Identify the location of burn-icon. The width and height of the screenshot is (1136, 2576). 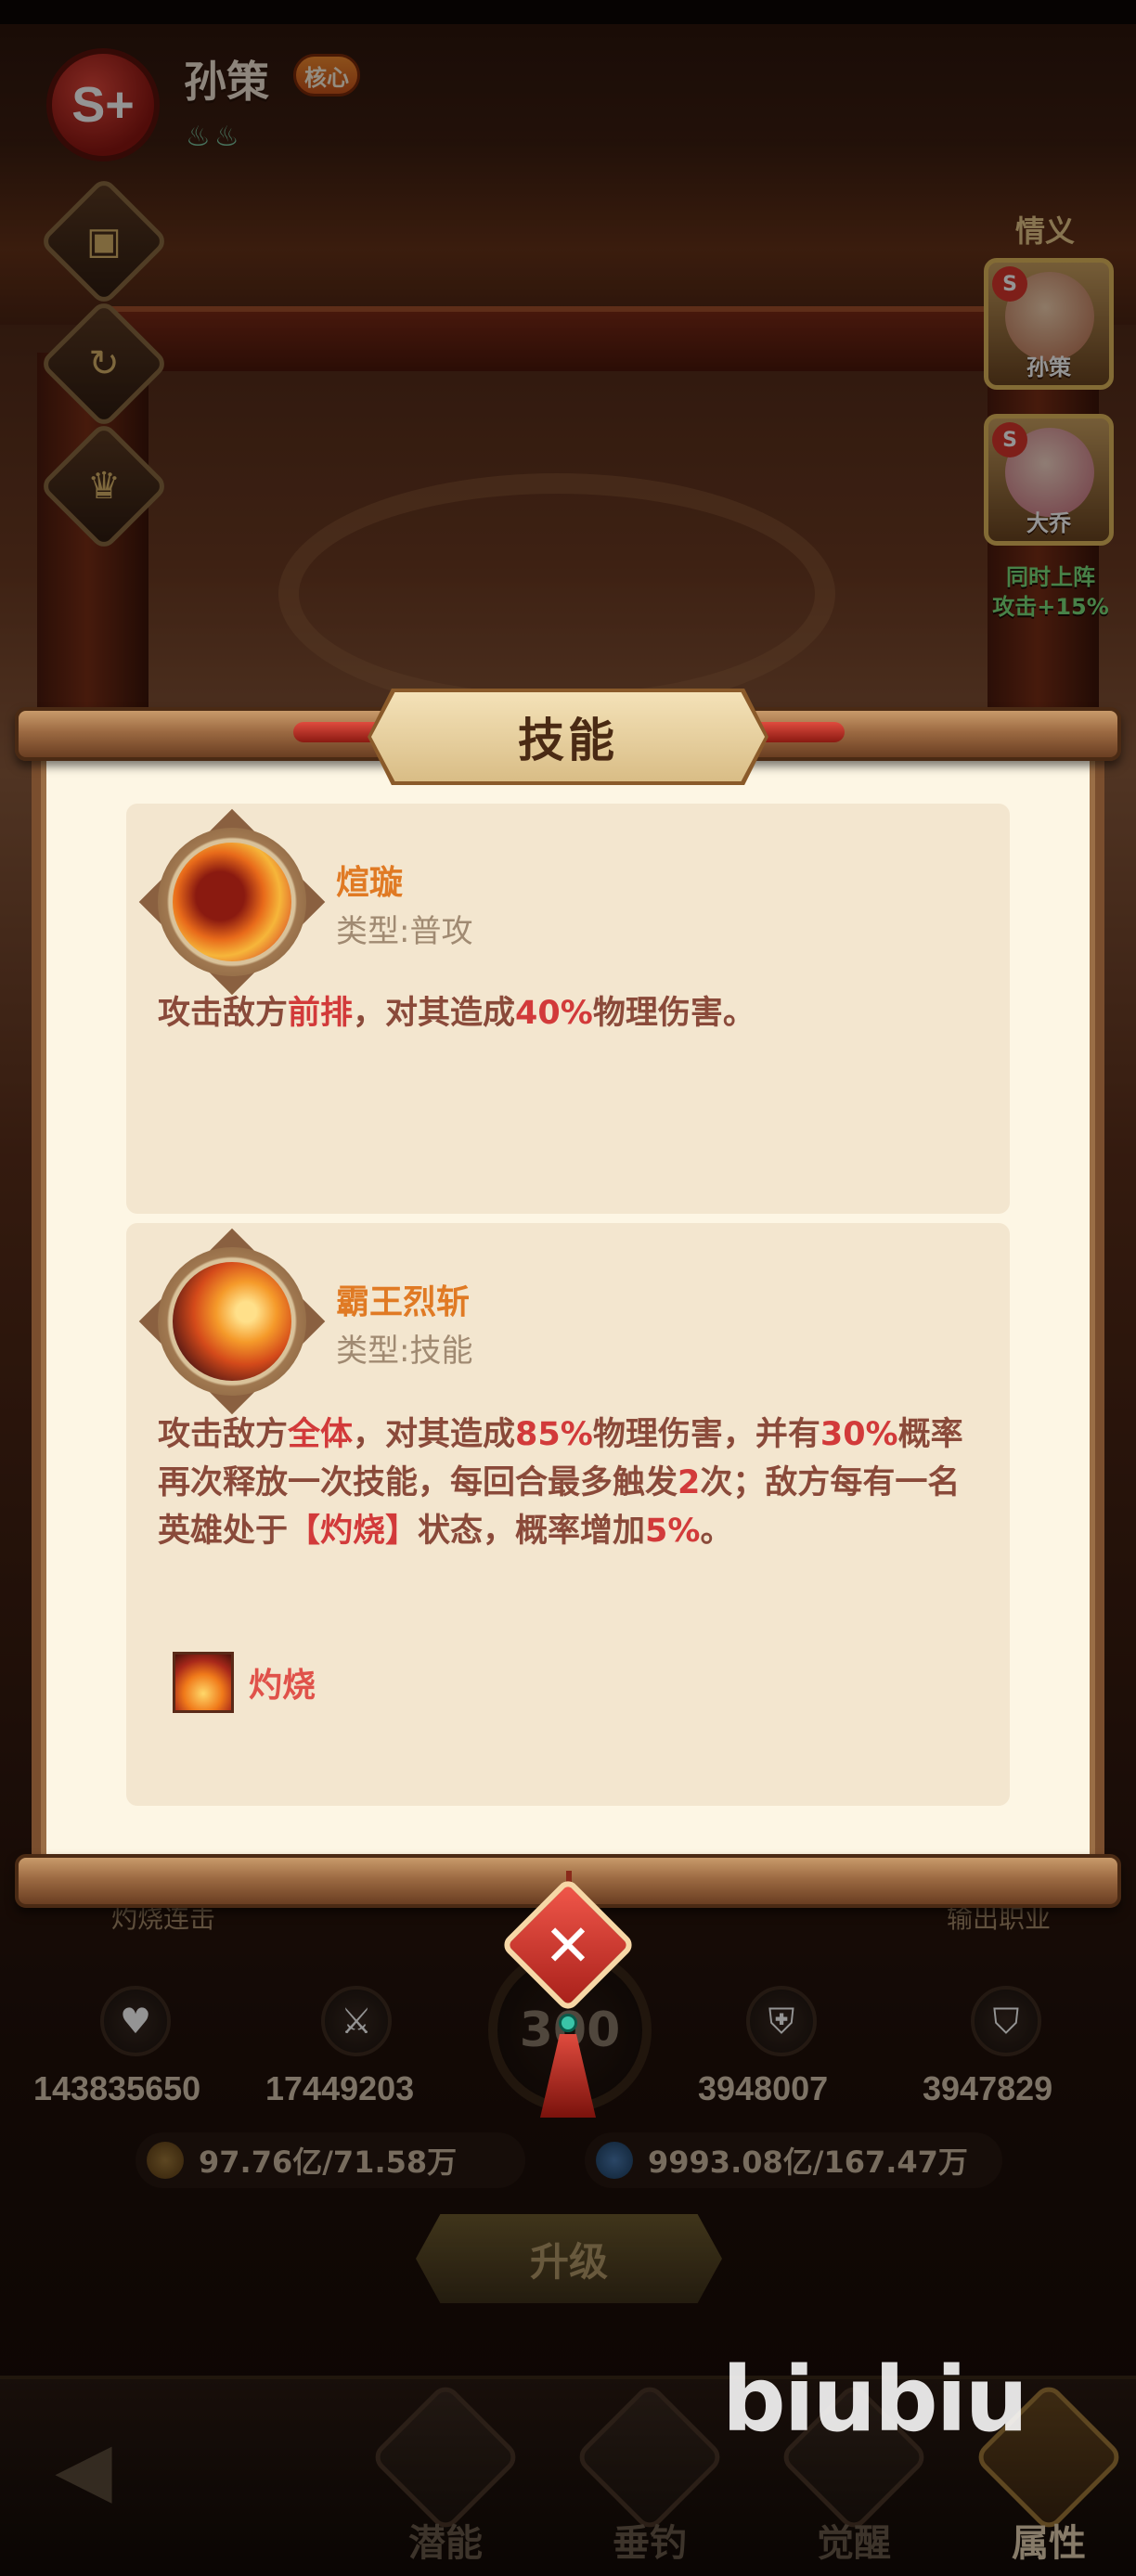
(203, 1683).